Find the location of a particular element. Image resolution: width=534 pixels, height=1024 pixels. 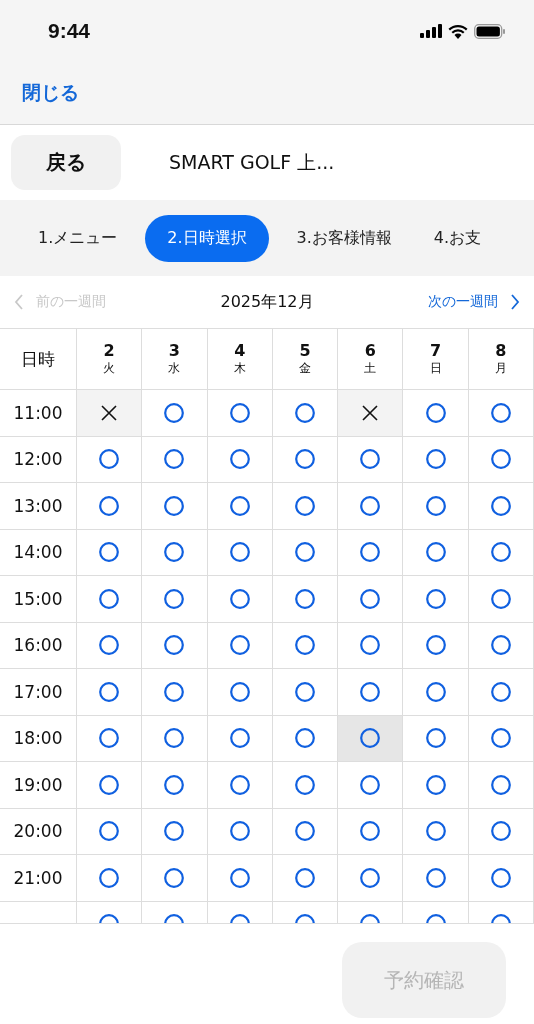

weekday-label: 木 is located at coordinates (239, 368).